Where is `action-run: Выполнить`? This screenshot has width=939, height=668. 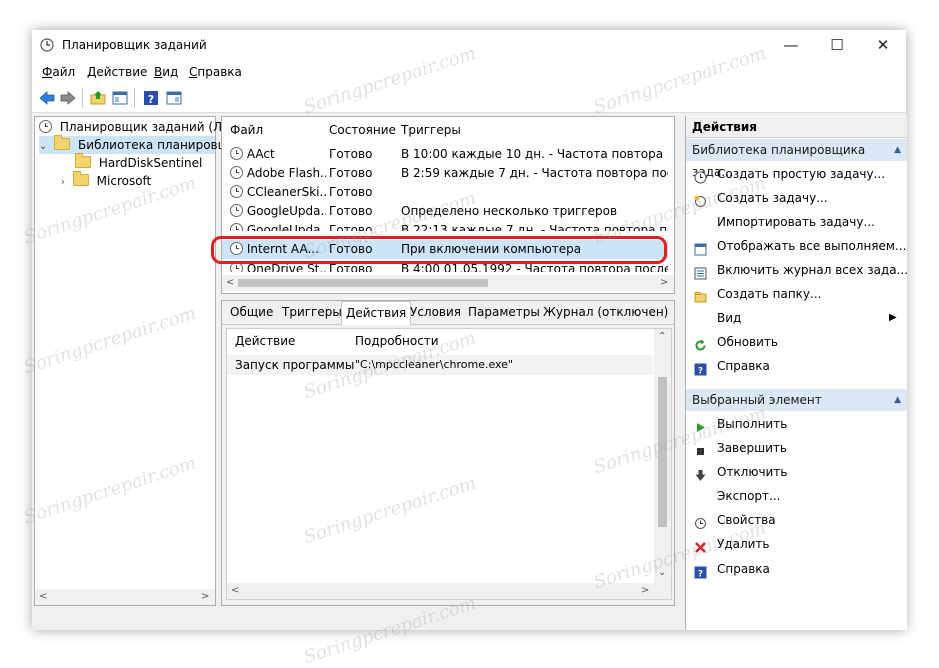
action-run: Выполнить is located at coordinates (796, 424).